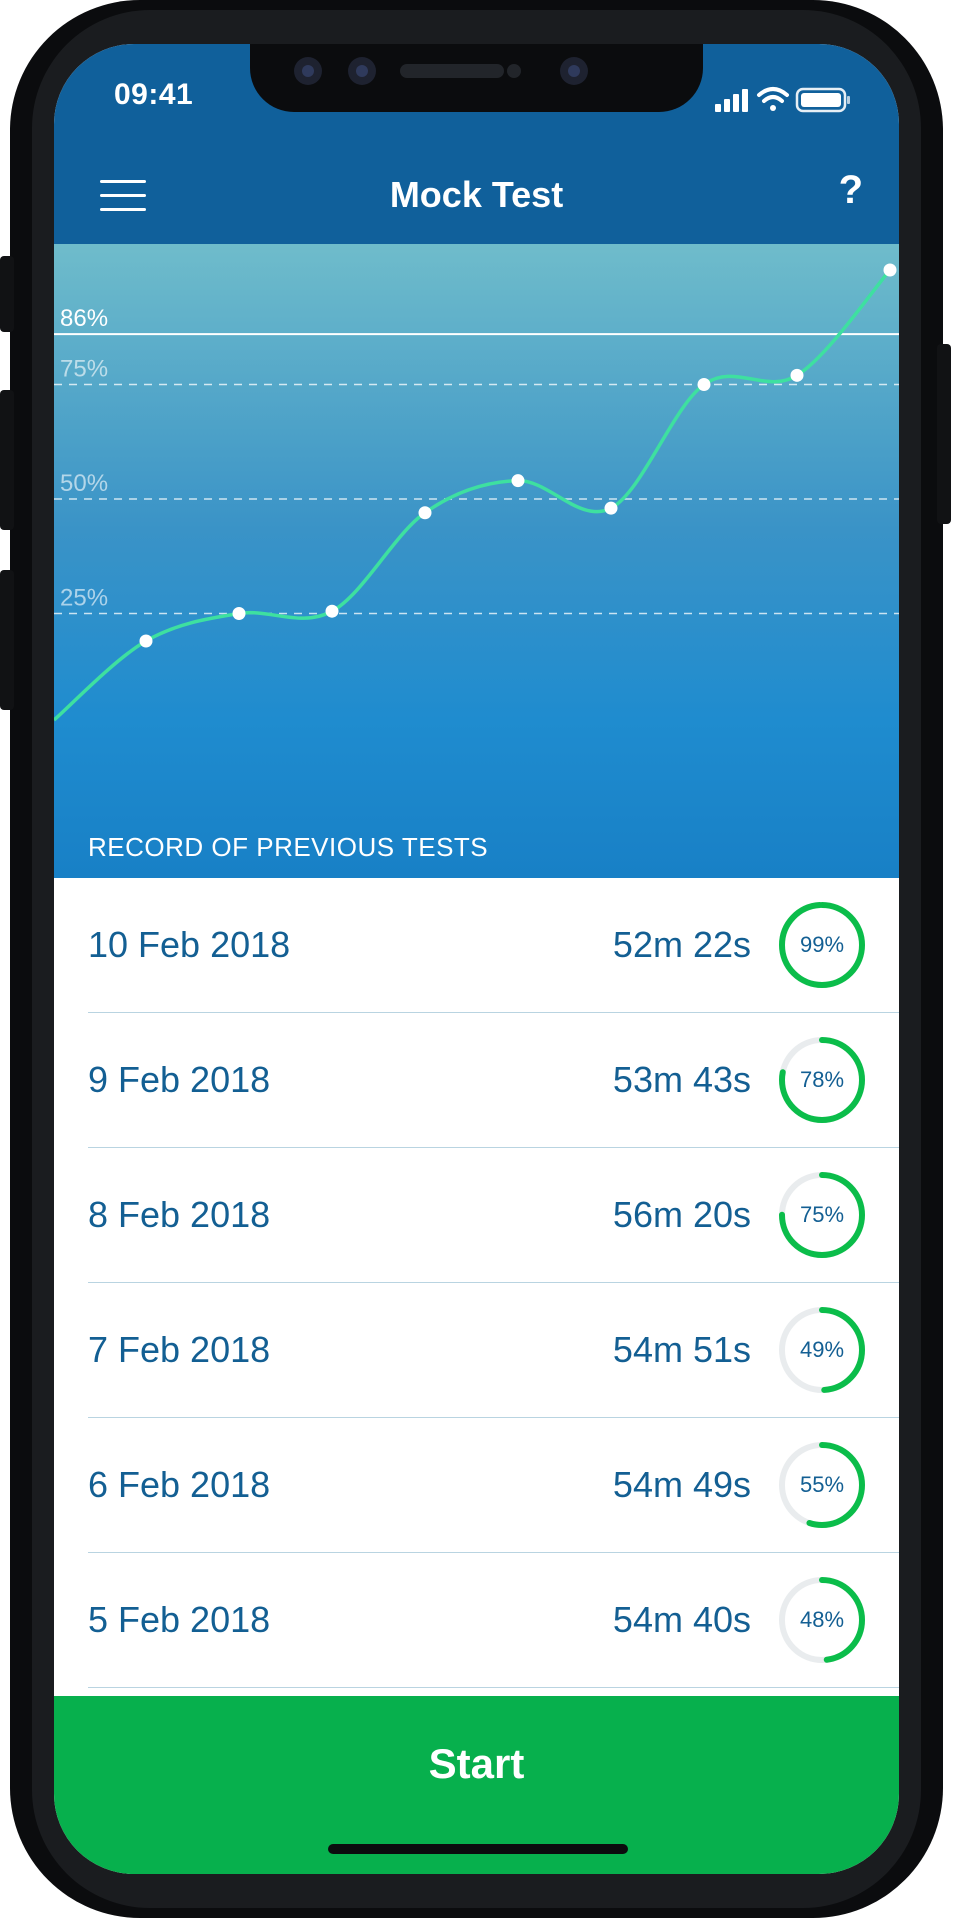  I want to click on record-row: 5 Feb 2018 54m 40s 48%, so click(476, 1620).